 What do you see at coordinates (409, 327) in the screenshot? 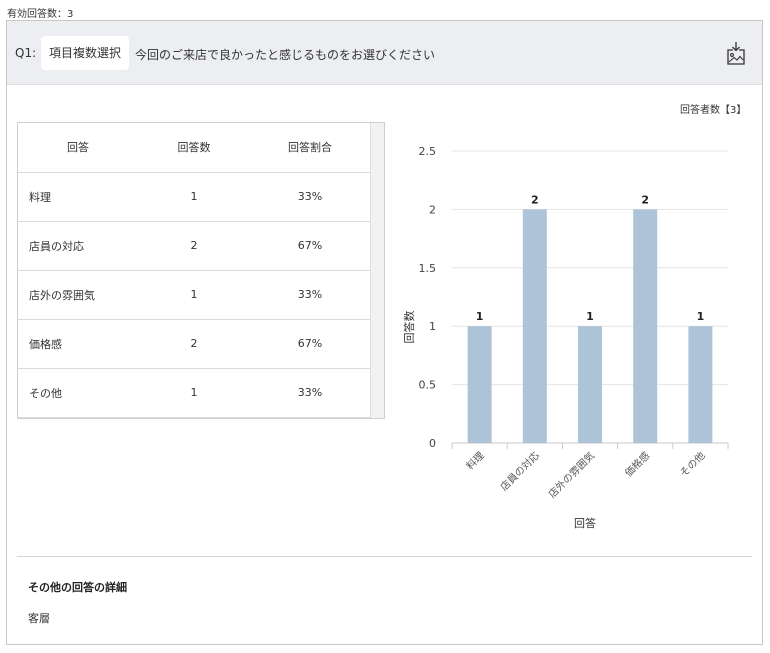
I see `y-axis-title: 回答数` at bounding box center [409, 327].